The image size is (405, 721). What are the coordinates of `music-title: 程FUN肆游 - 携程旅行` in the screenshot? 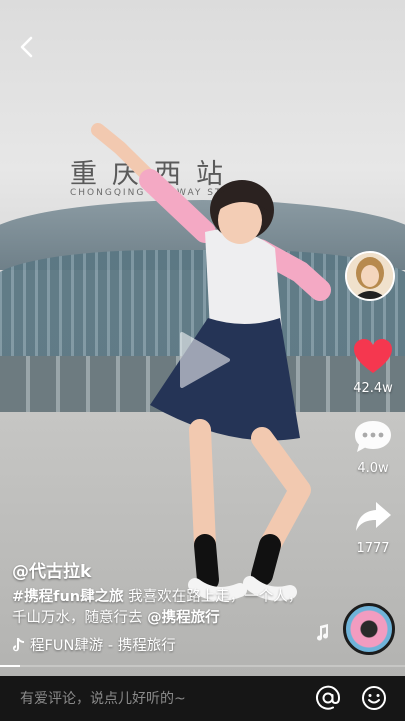 It's located at (103, 646).